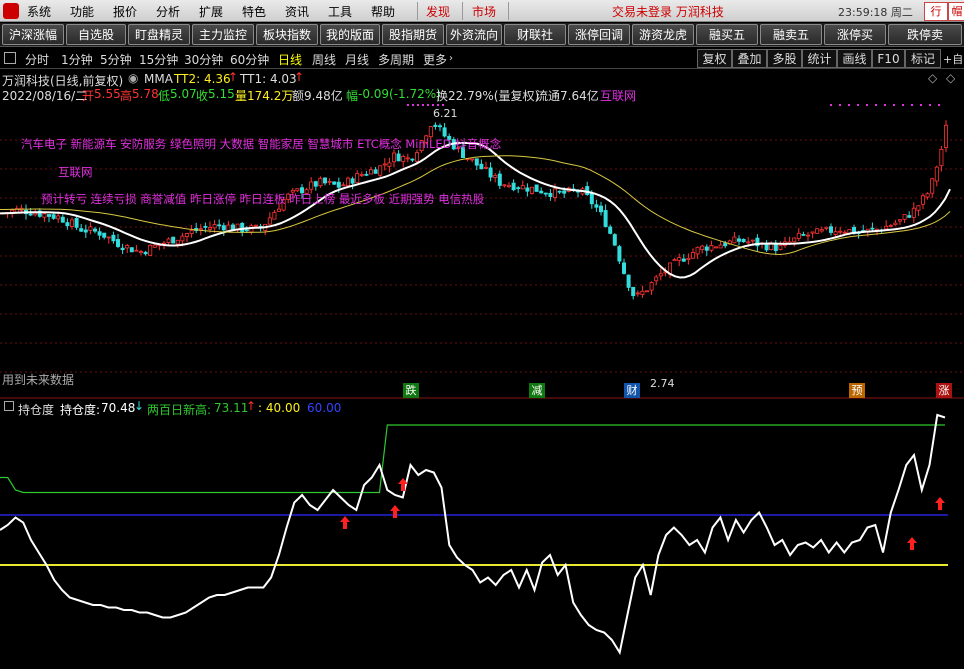  What do you see at coordinates (164, 96) in the screenshot?
I see `low-label: 低` at bounding box center [164, 96].